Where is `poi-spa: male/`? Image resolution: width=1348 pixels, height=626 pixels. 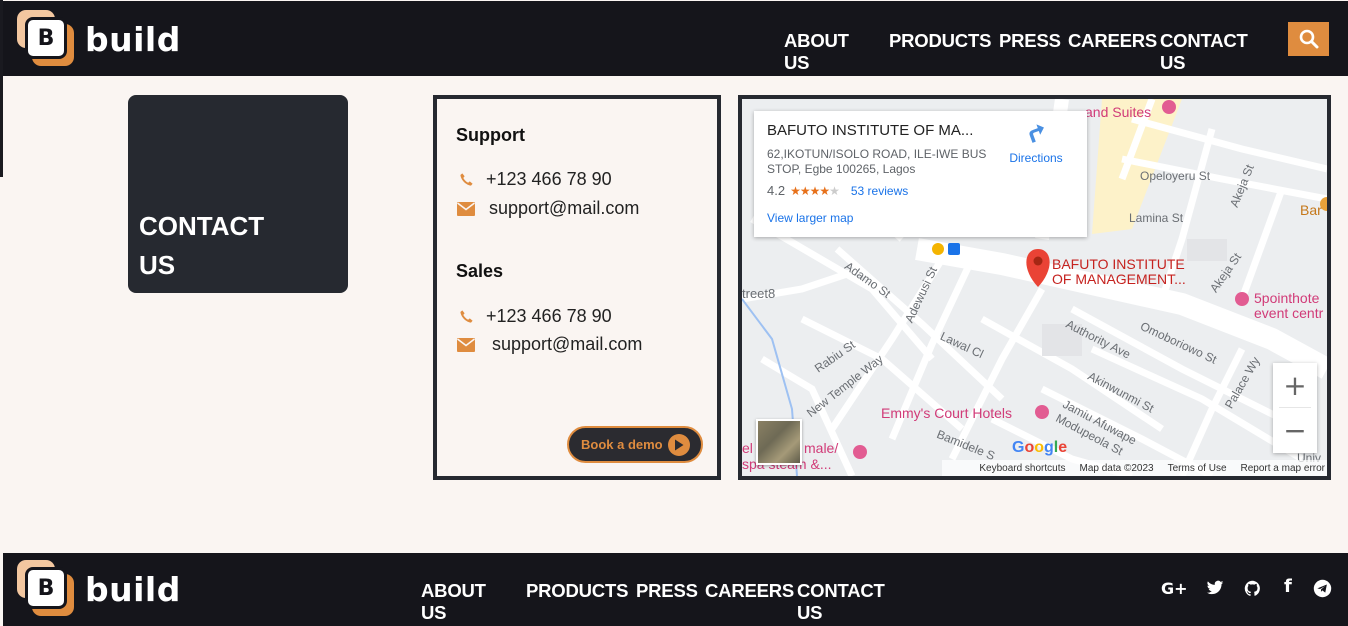
poi-spa: male/ is located at coordinates (821, 448).